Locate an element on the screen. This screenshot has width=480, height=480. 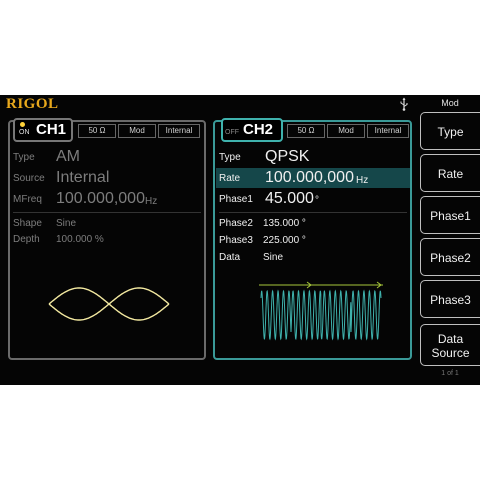
param-value: 100.000 % is located at coordinates (80, 239).